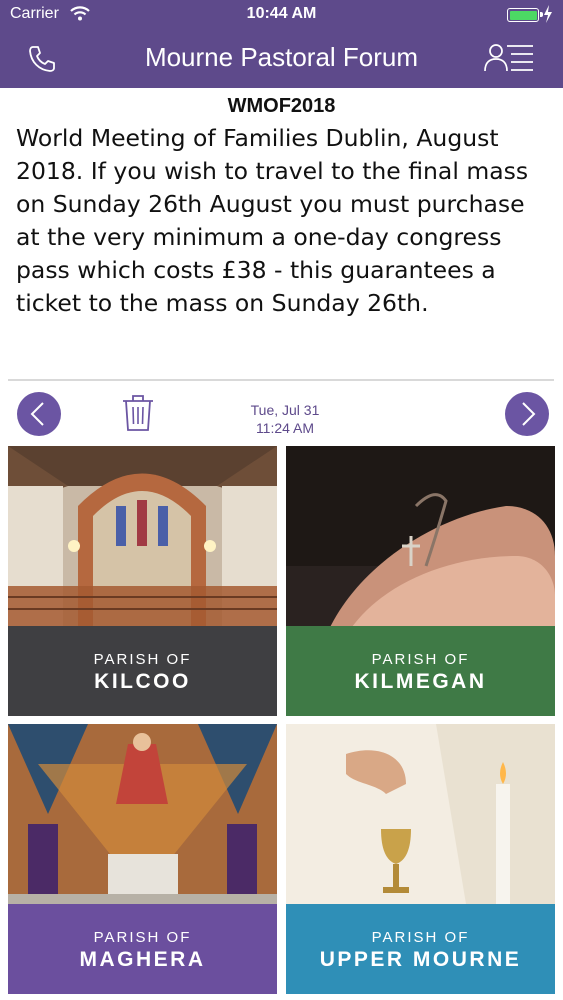  What do you see at coordinates (285, 428) in the screenshot?
I see `message-time: 11:24 AM` at bounding box center [285, 428].